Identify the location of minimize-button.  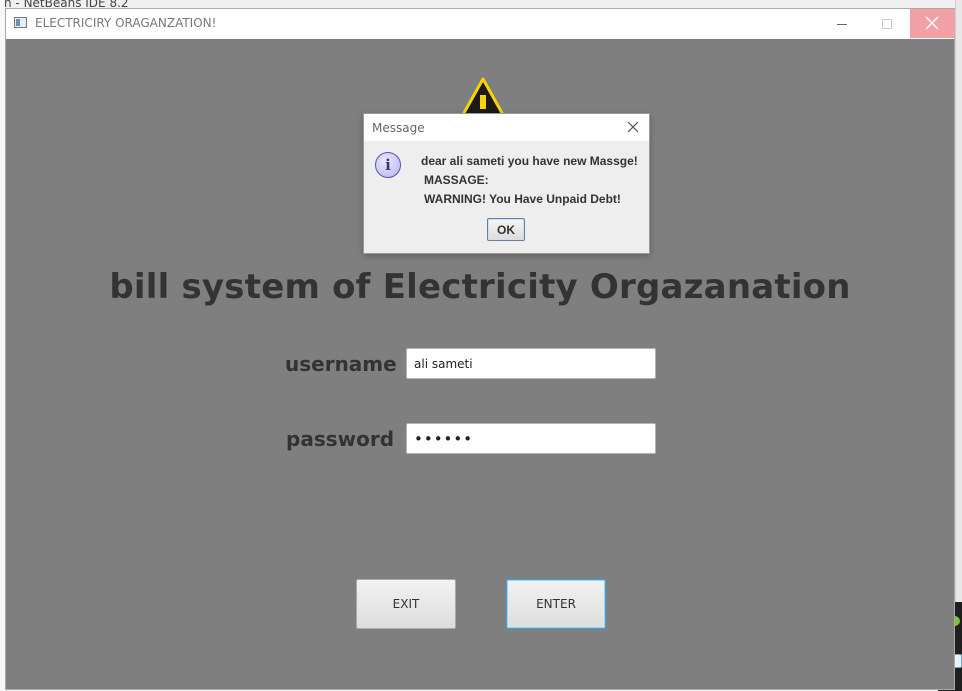
(842, 24).